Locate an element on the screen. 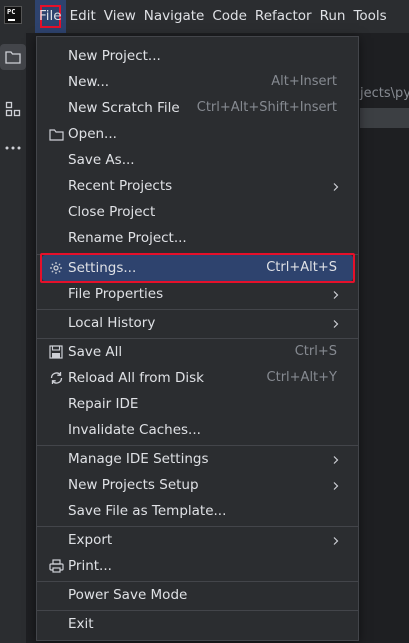 The width and height of the screenshot is (409, 643). structure-icon is located at coordinates (13, 109).